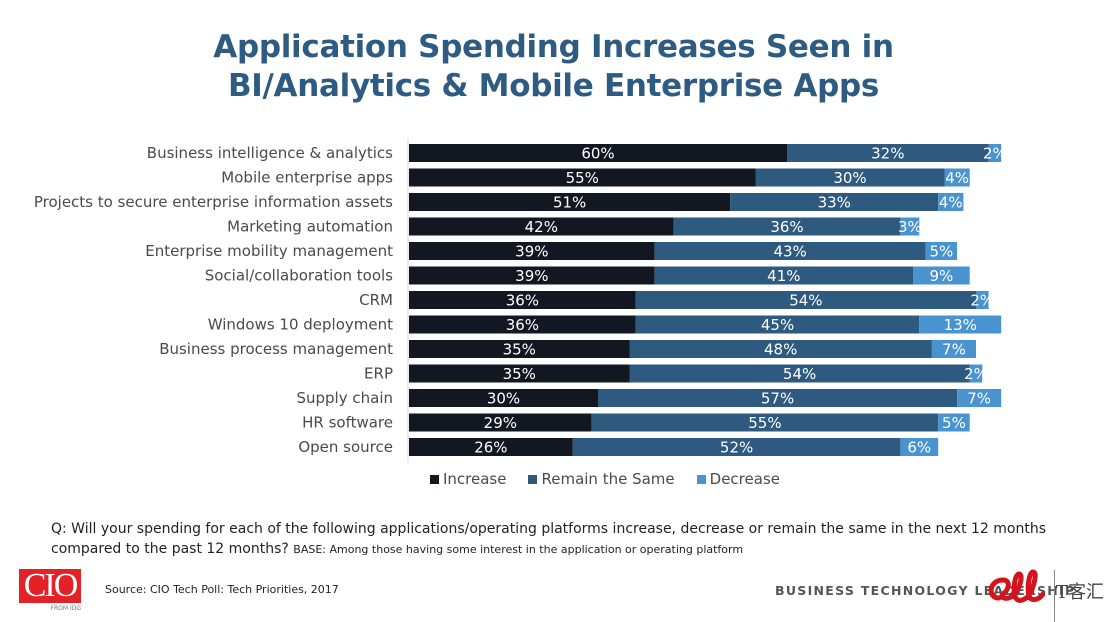  What do you see at coordinates (941, 276) in the screenshot?
I see `data-label: 9%` at bounding box center [941, 276].